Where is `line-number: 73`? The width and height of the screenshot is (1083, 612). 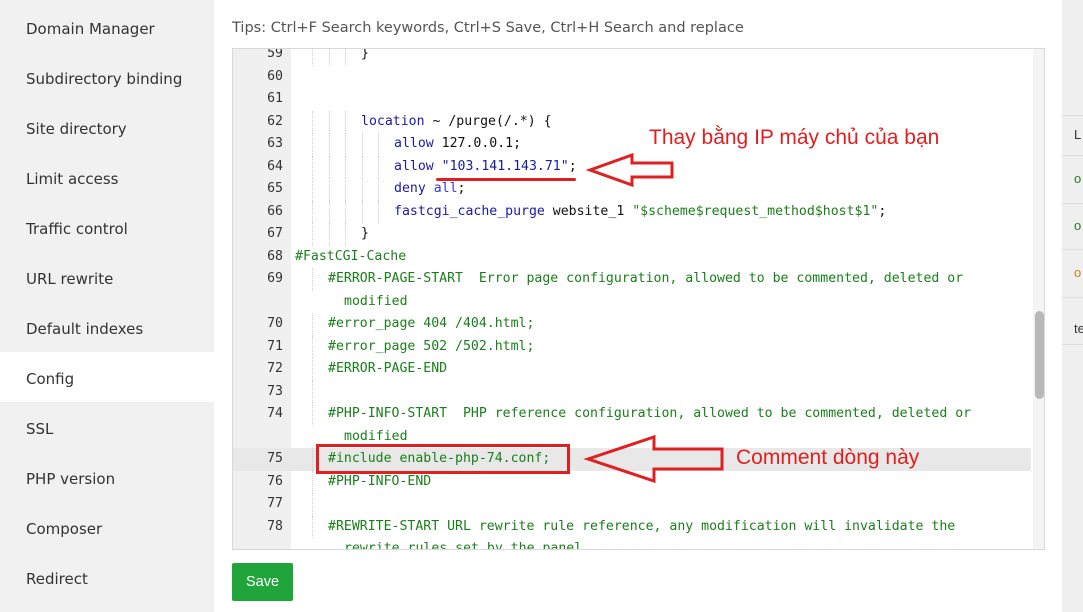
line-number: 73 is located at coordinates (275, 391).